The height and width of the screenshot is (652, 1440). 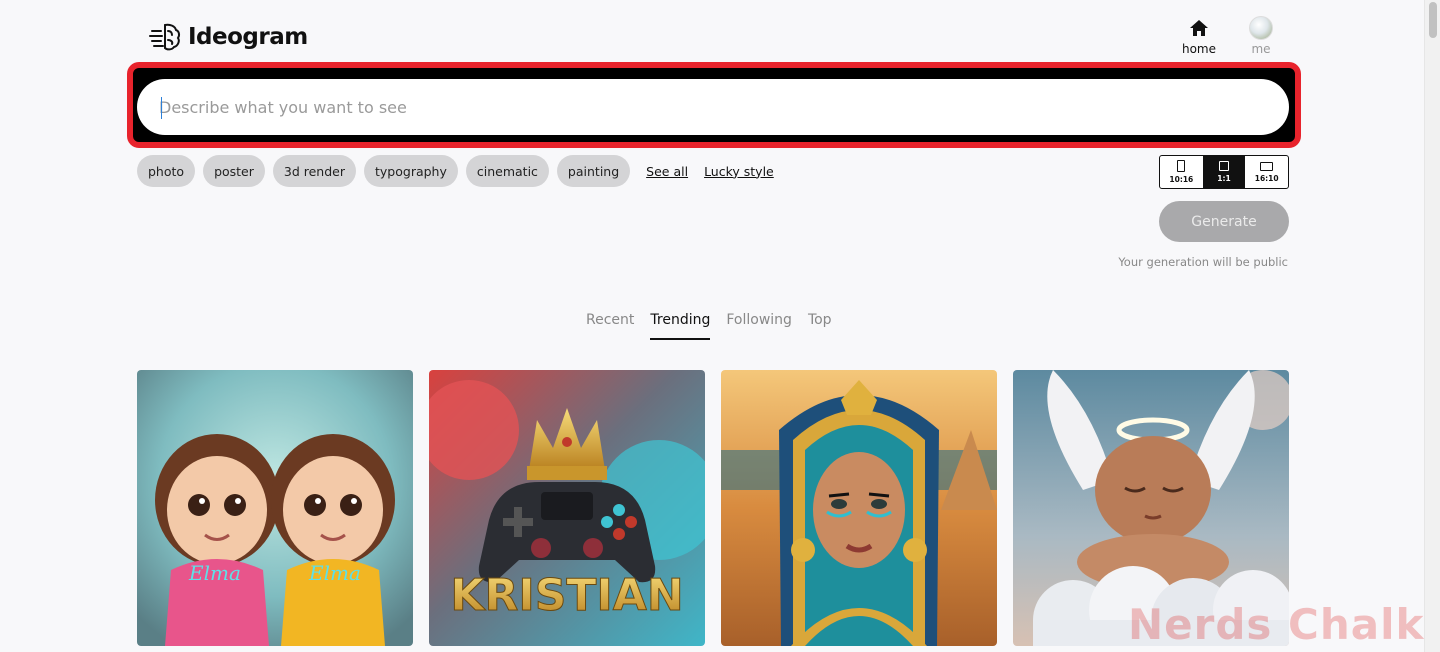 What do you see at coordinates (1181, 179) in the screenshot?
I see `aspect-label: 10:16` at bounding box center [1181, 179].